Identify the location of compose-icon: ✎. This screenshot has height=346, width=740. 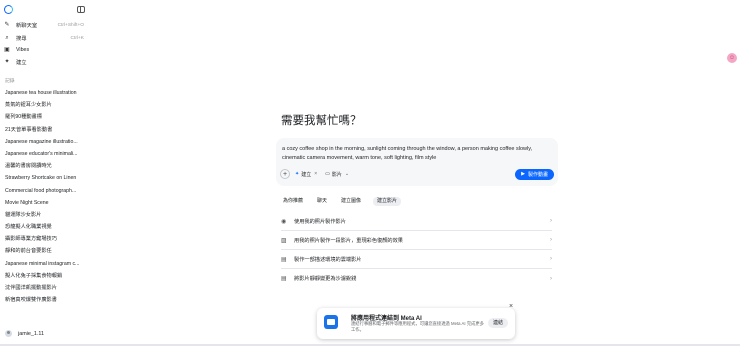
(7, 25).